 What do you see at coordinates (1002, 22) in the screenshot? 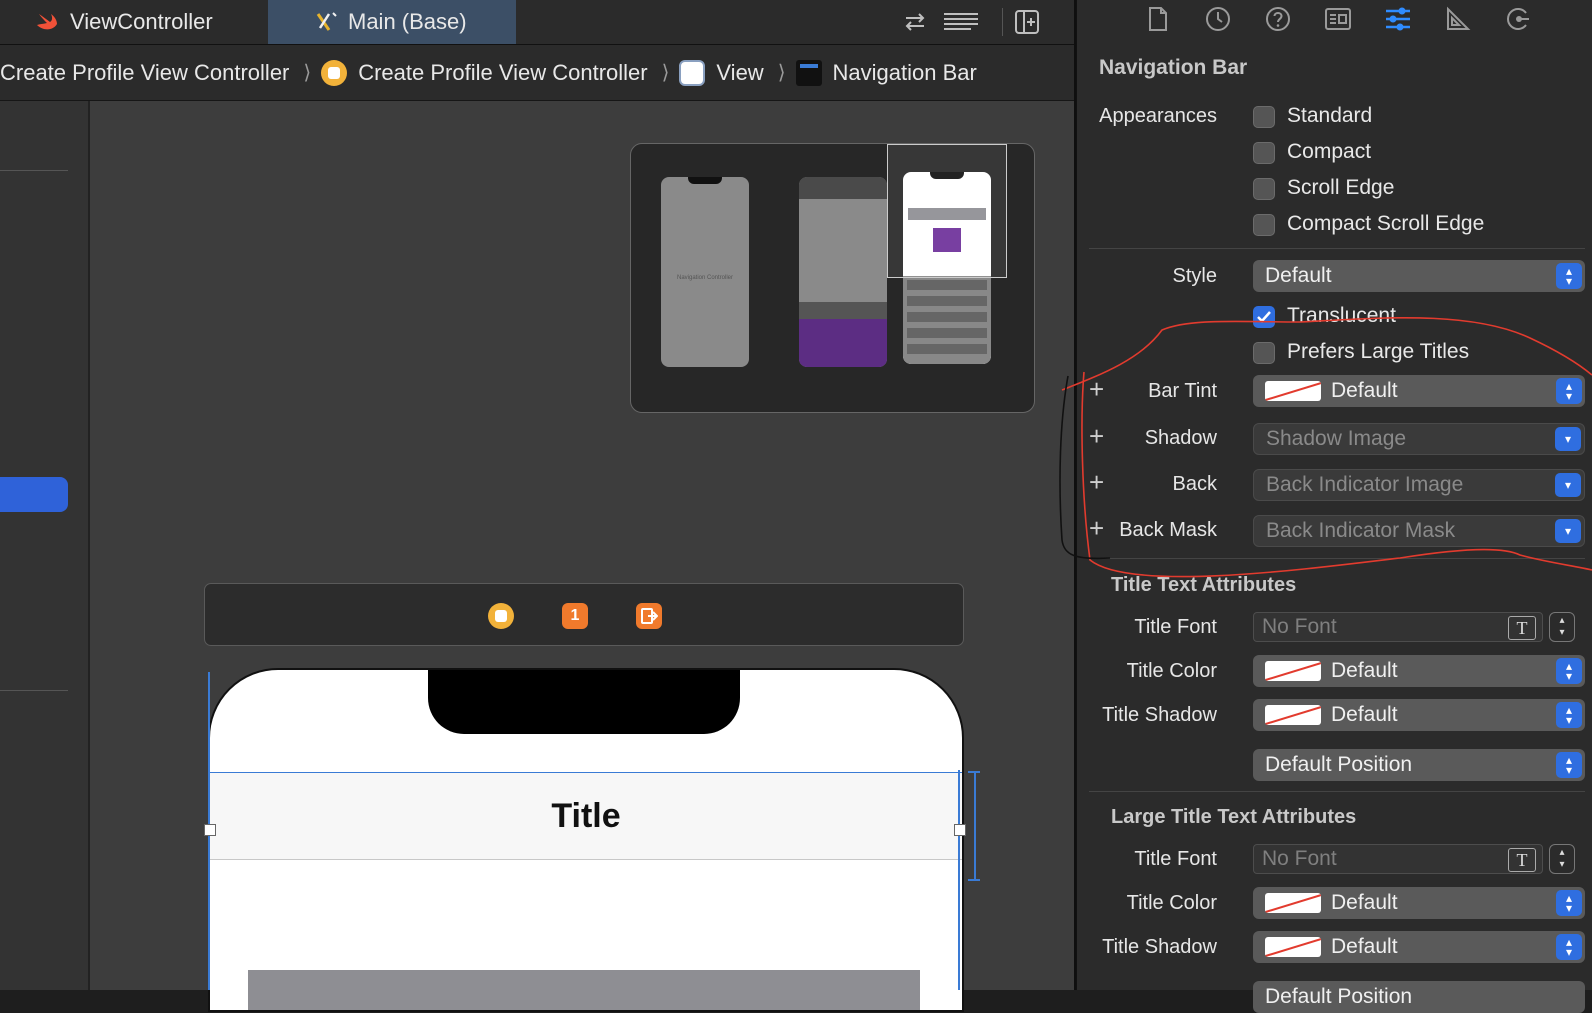
I see `toolbar-divider` at bounding box center [1002, 22].